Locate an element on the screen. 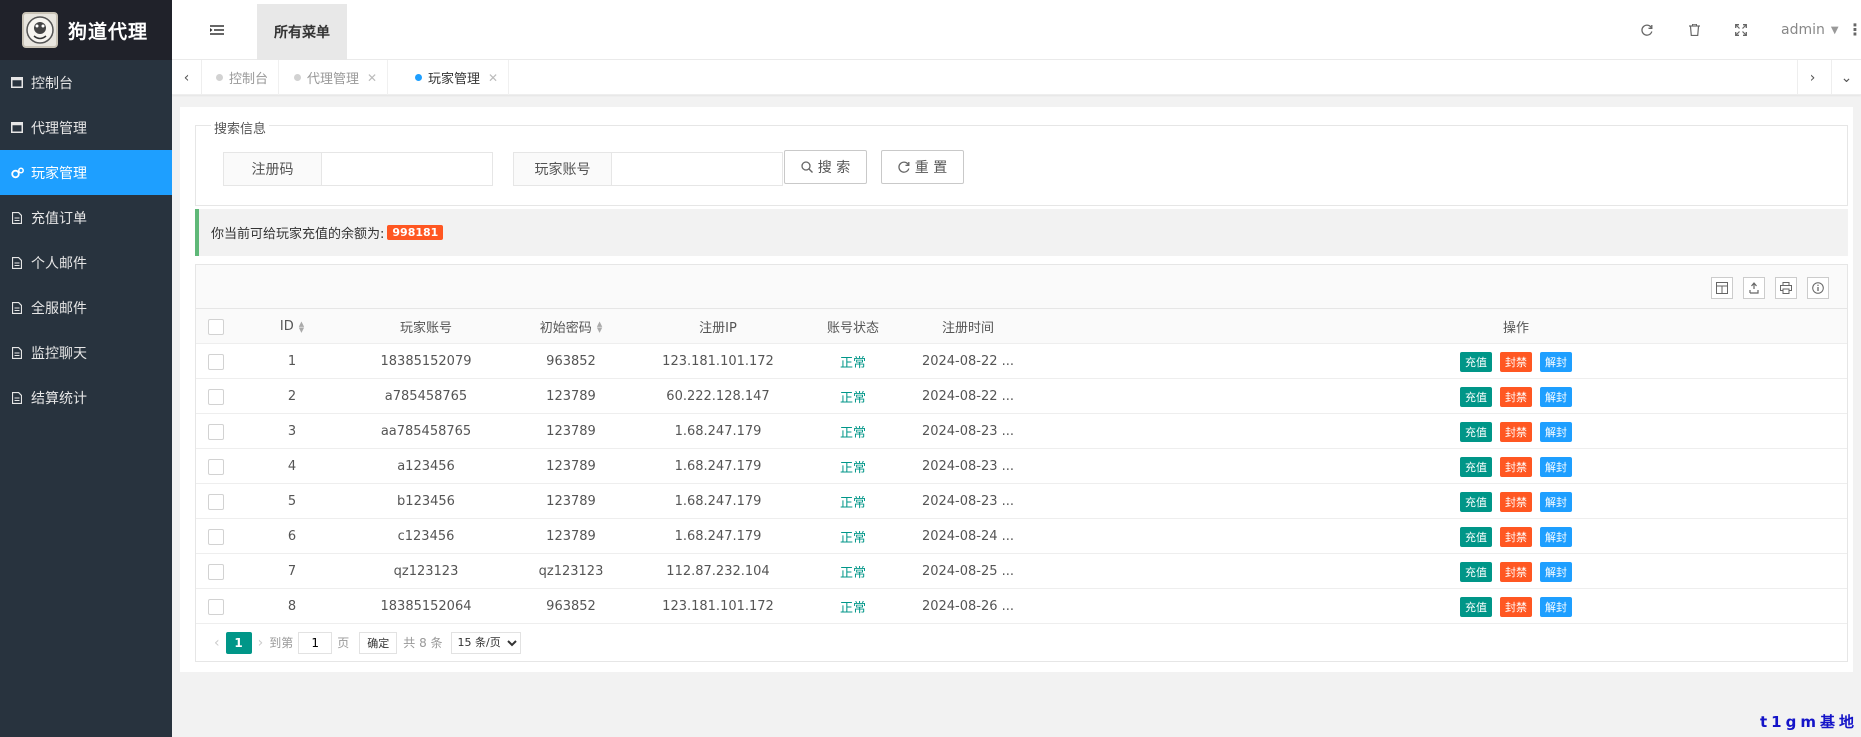  table-header: ID ▲ ▼ 玩家账号 初始密码 ▲ ▼ 注册IP 账号状态 注册时间 操作 is located at coordinates (1021, 326).